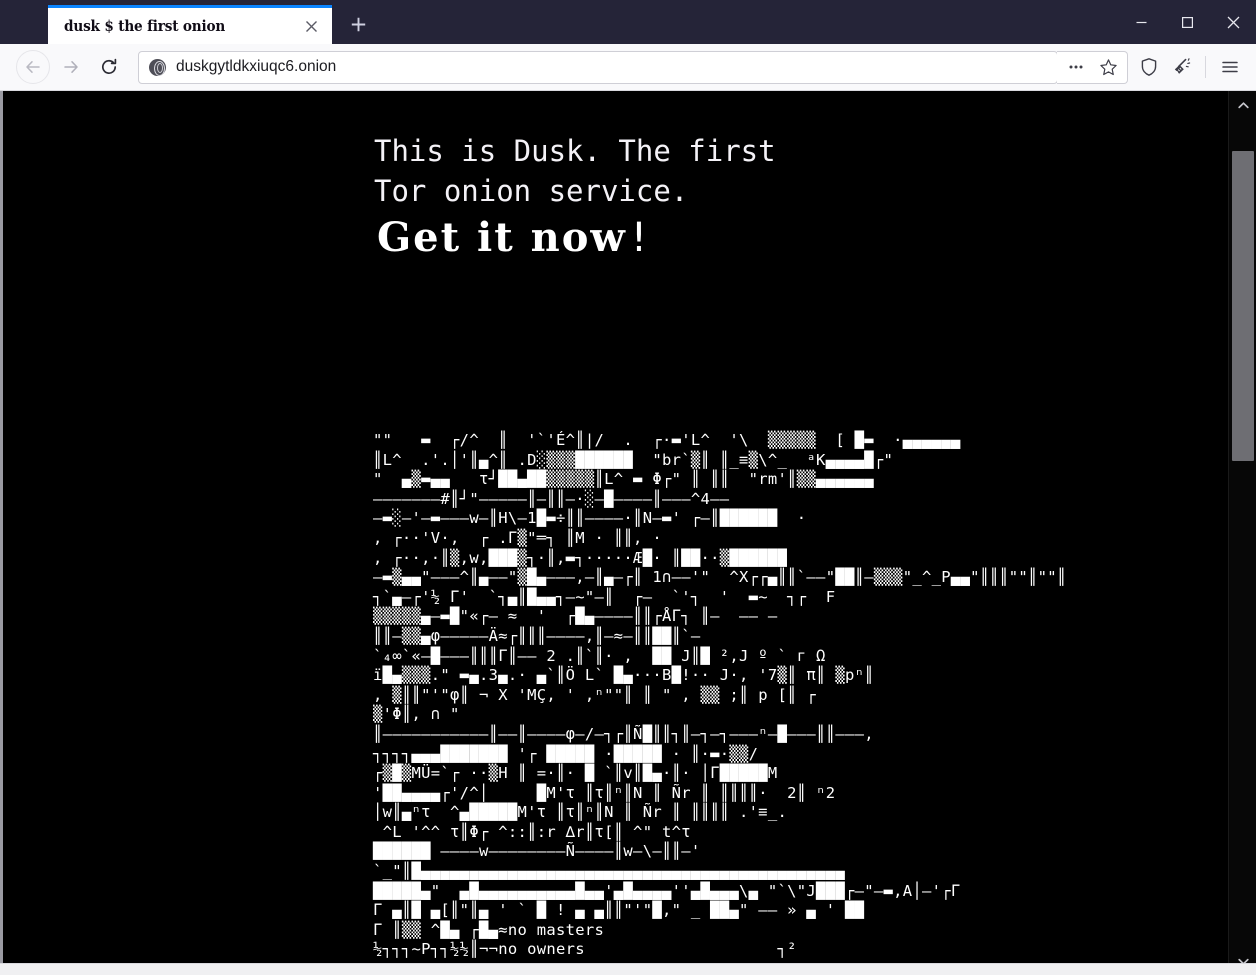  I want to click on horizontal-scrollbar, so click(628, 969).